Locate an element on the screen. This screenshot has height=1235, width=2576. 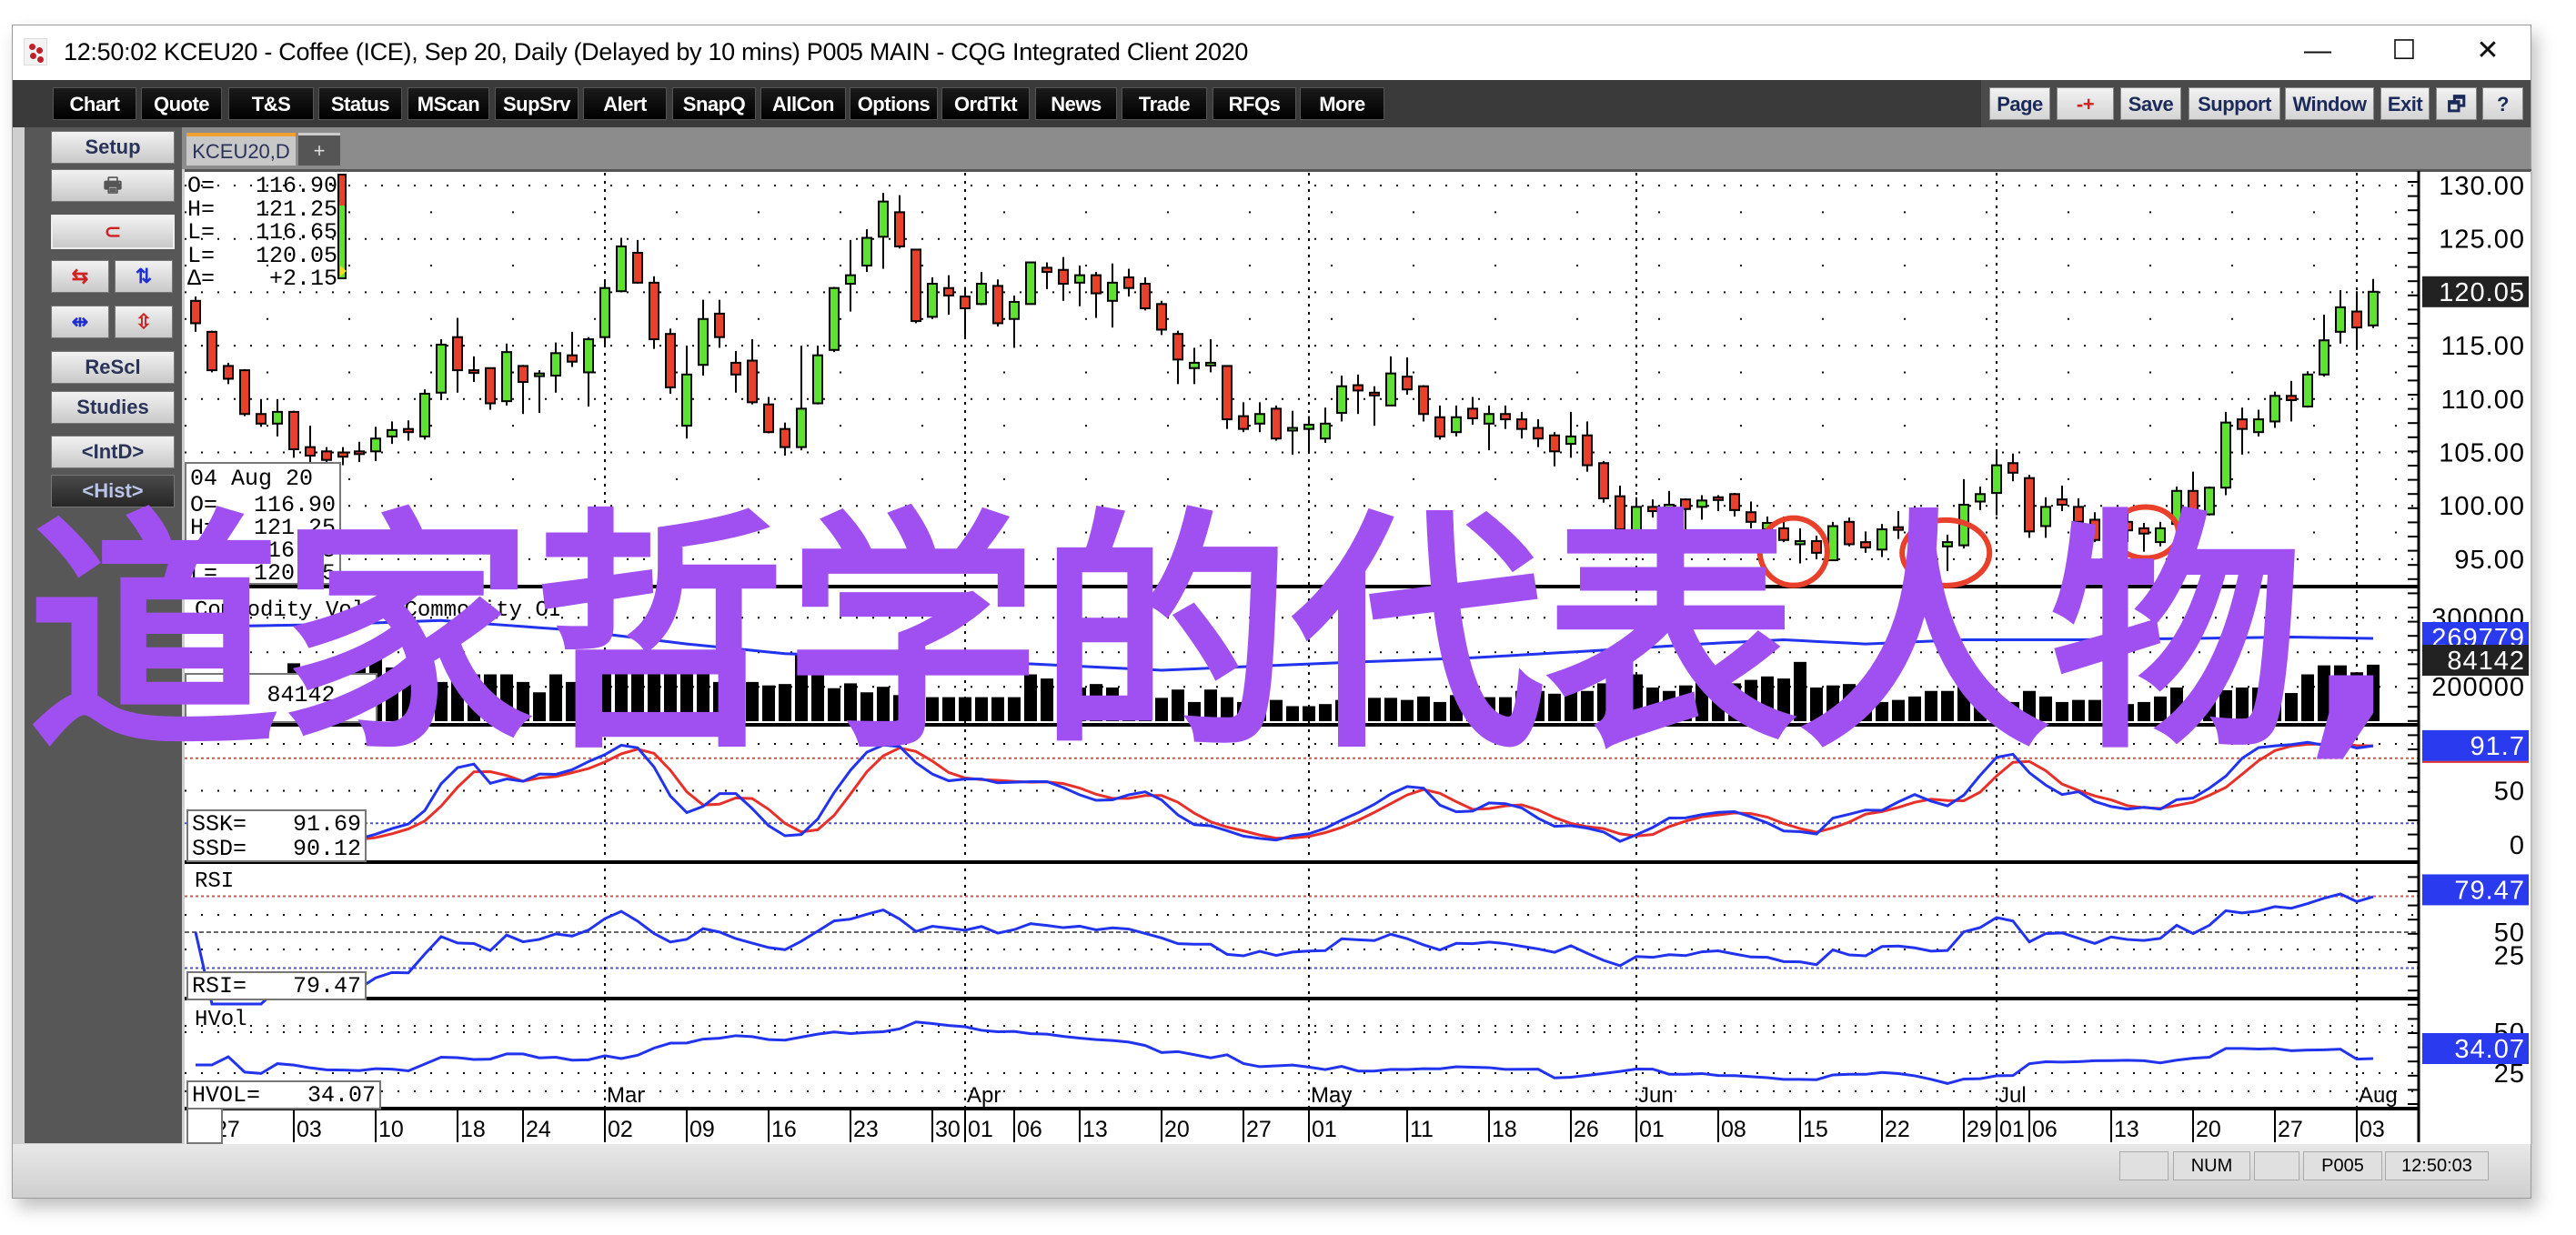
date-label: 18 is located at coordinates (1504, 1129).